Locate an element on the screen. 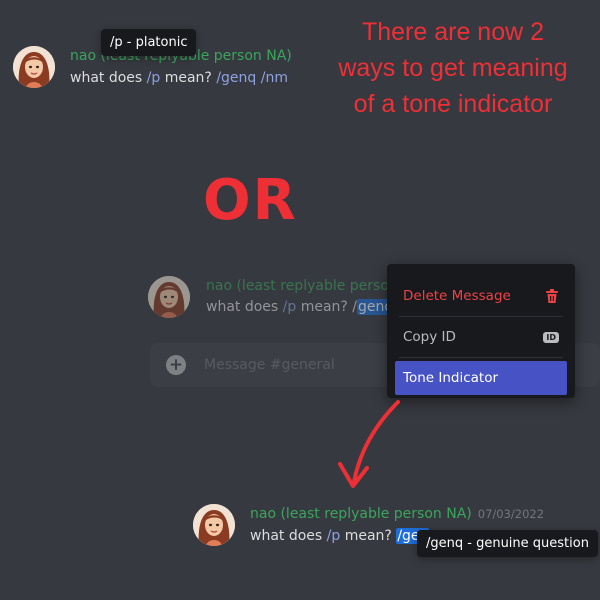  message-input-placeholder: Message #general is located at coordinates (269, 365).